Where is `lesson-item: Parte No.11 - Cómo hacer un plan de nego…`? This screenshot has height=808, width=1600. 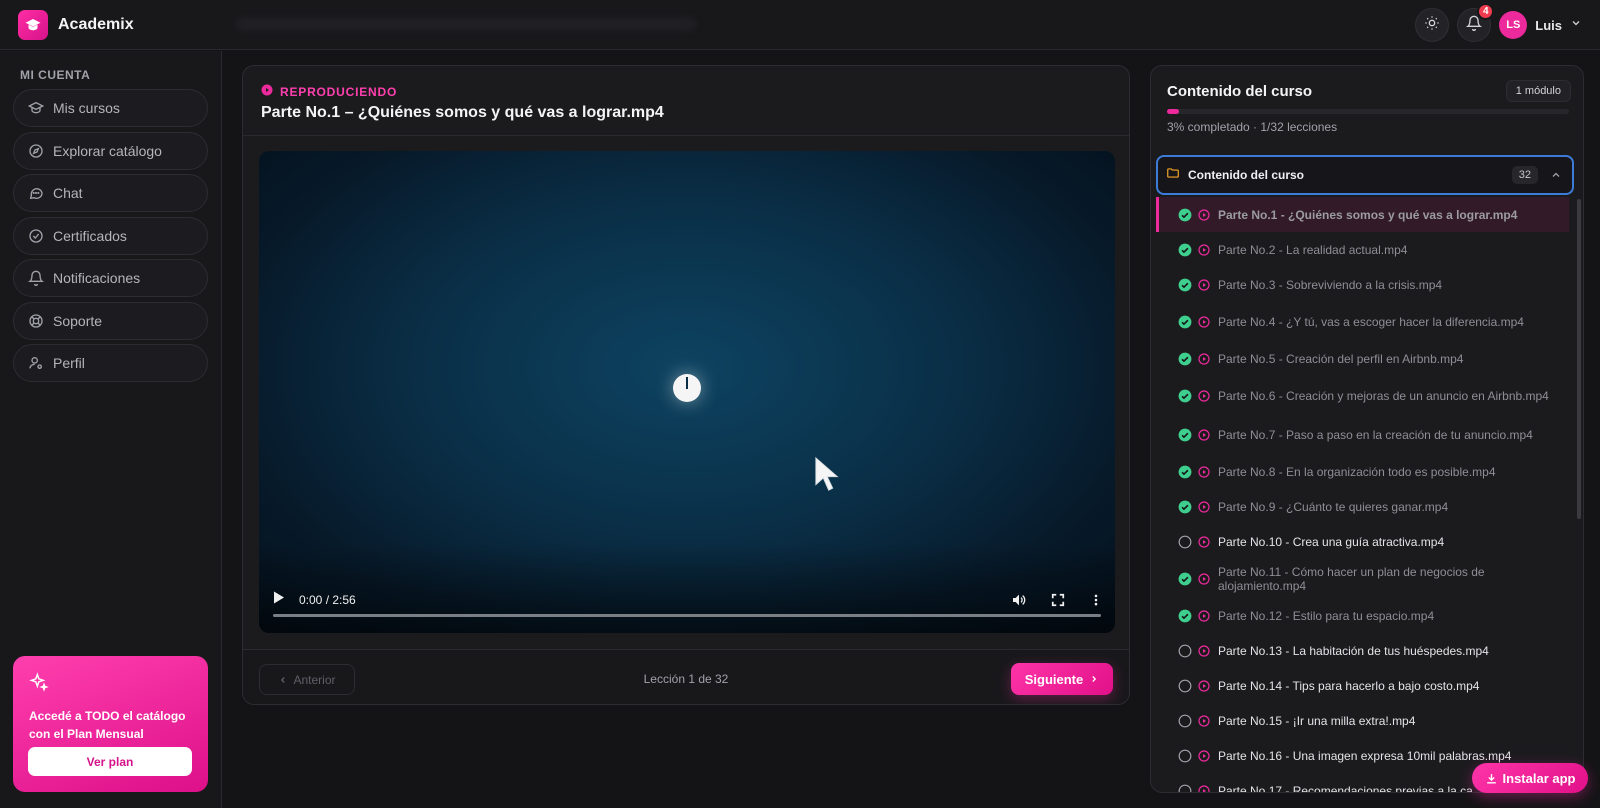 lesson-item: Parte No.11 - Cómo hacer un plan de nego… is located at coordinates (1362, 578).